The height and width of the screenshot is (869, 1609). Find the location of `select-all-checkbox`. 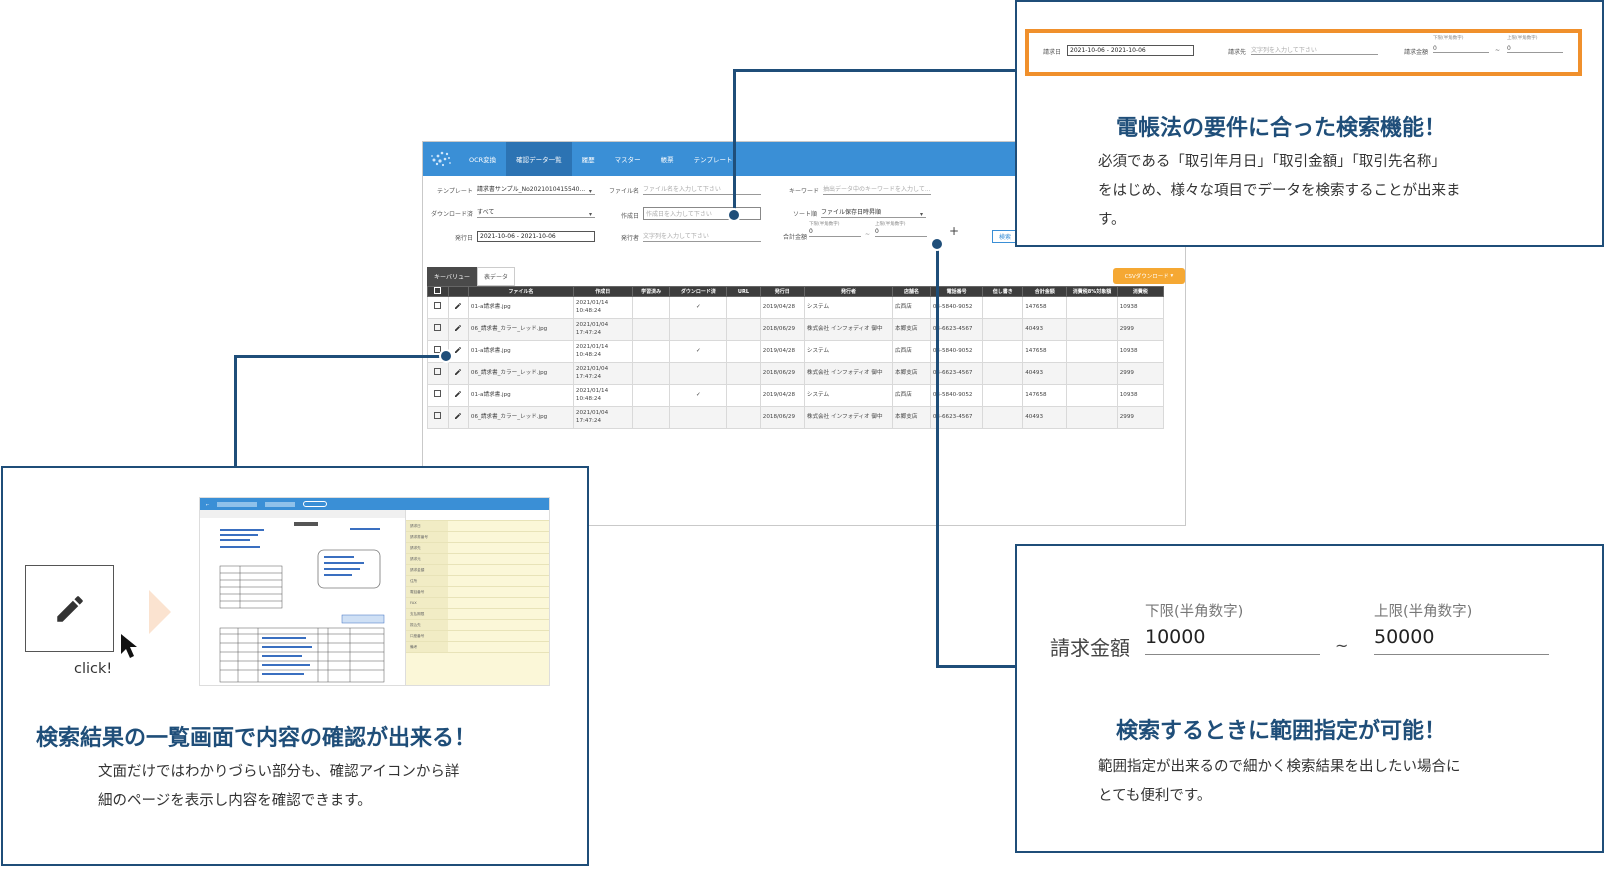

select-all-checkbox is located at coordinates (438, 290).